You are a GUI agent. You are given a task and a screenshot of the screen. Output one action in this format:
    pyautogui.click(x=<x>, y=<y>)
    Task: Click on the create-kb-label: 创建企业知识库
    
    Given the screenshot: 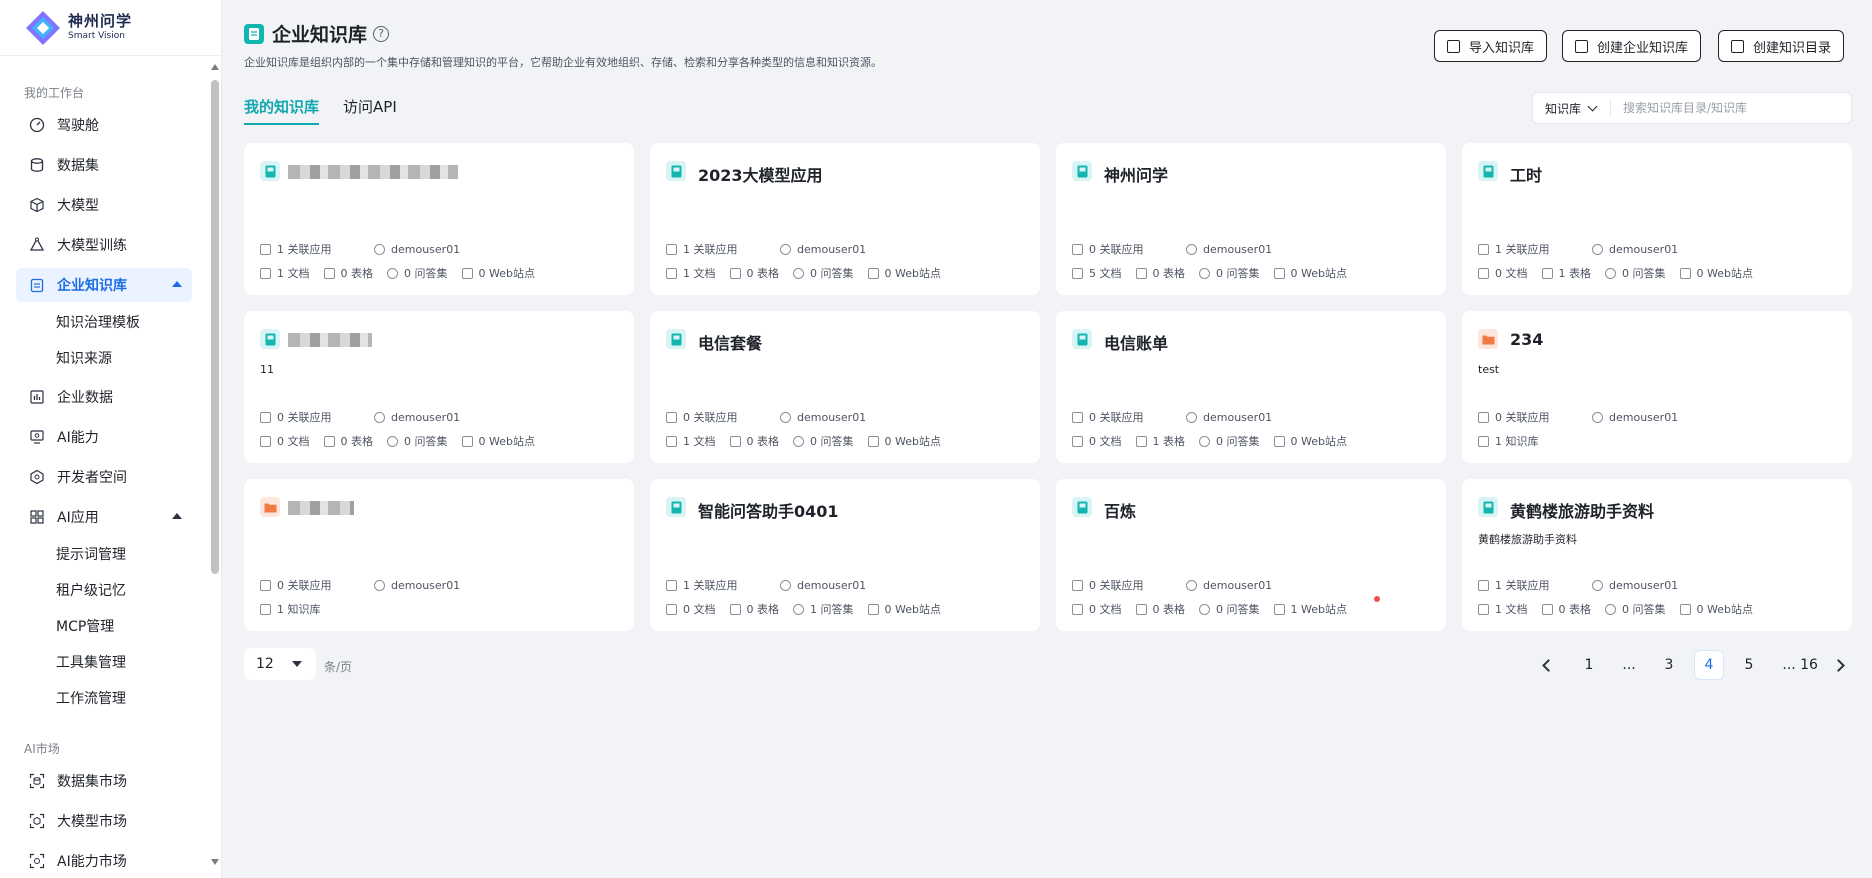 What is the action you would take?
    pyautogui.click(x=1643, y=48)
    